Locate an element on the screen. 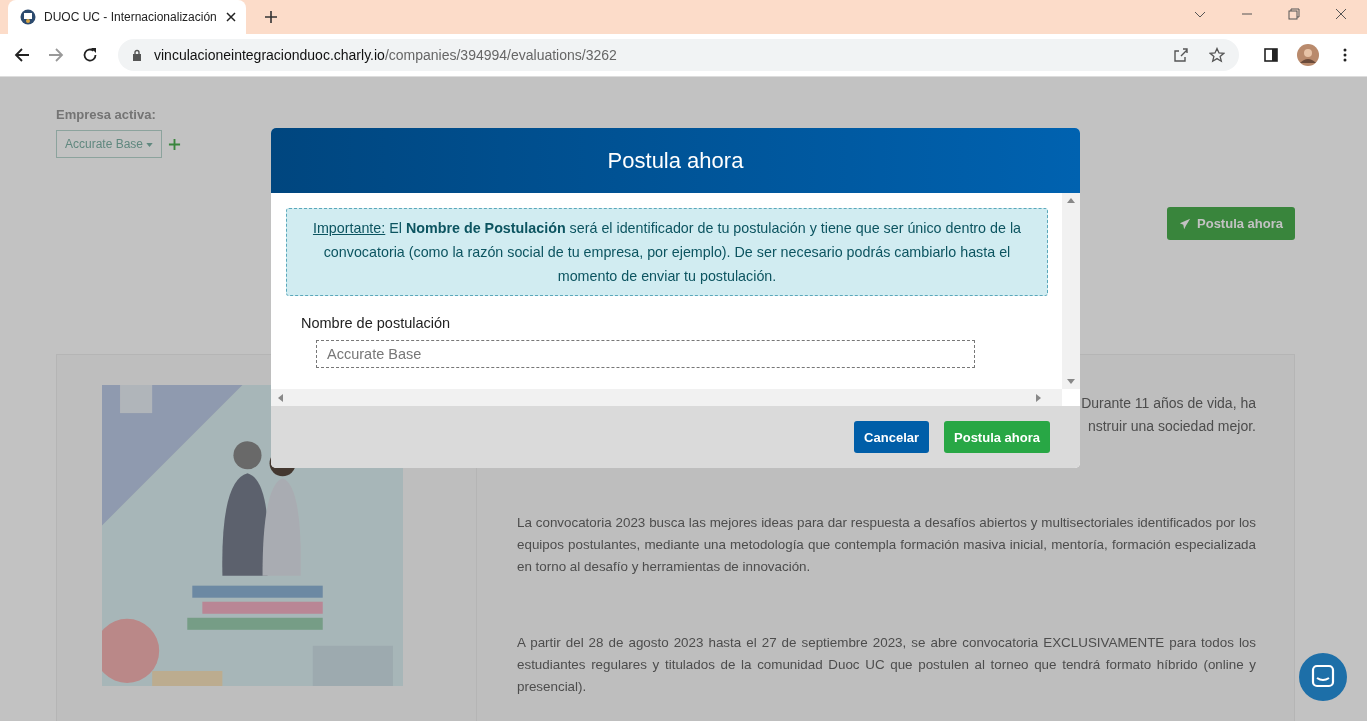 The image size is (1367, 721). star-icon is located at coordinates (1217, 55).